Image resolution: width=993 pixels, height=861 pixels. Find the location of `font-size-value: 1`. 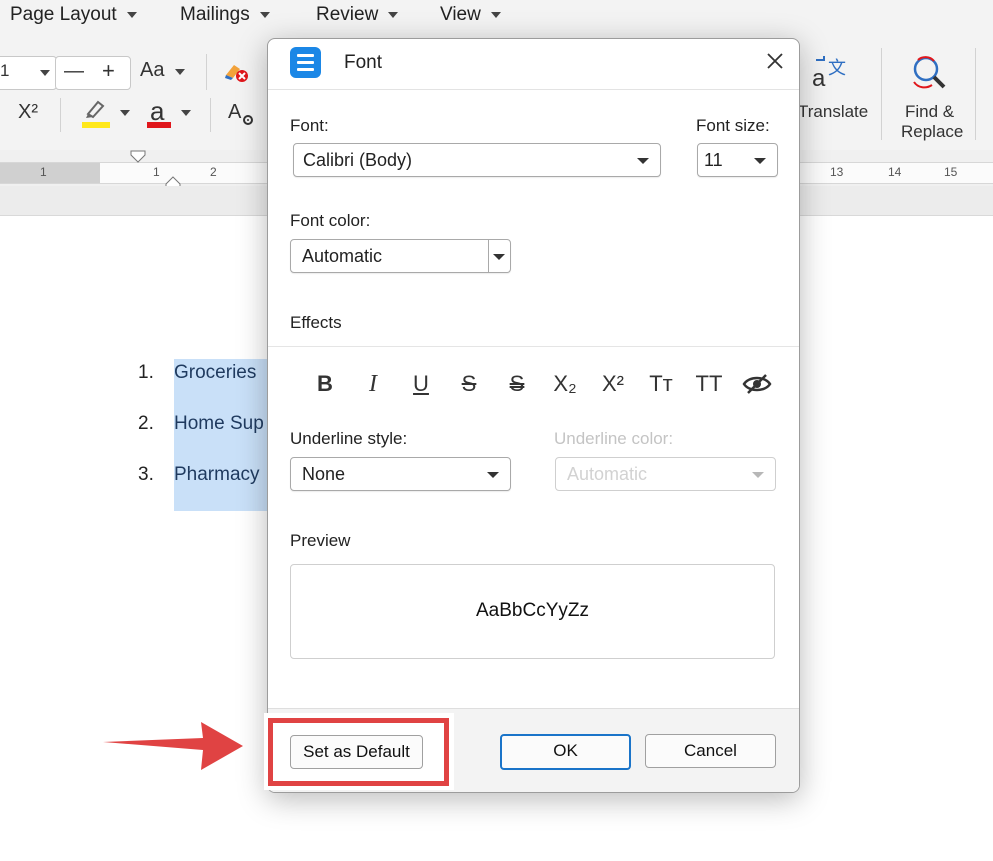

font-size-value: 1 is located at coordinates (5, 70).